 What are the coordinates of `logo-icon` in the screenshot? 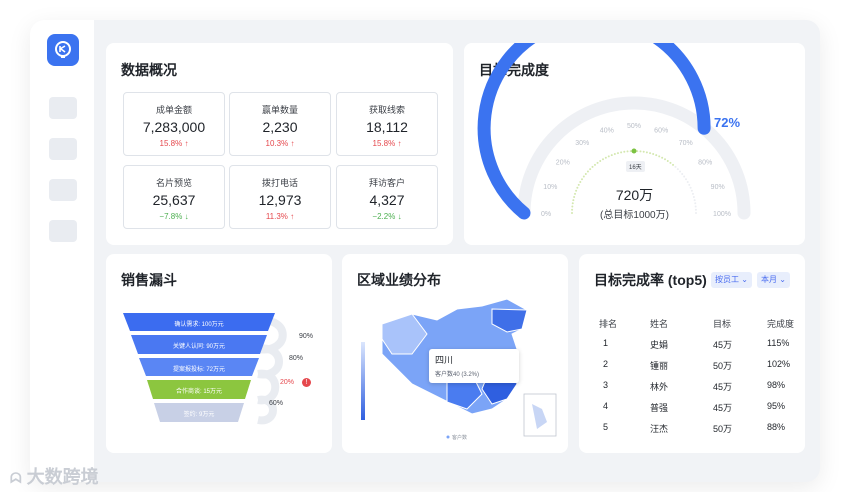 It's located at (63, 49).